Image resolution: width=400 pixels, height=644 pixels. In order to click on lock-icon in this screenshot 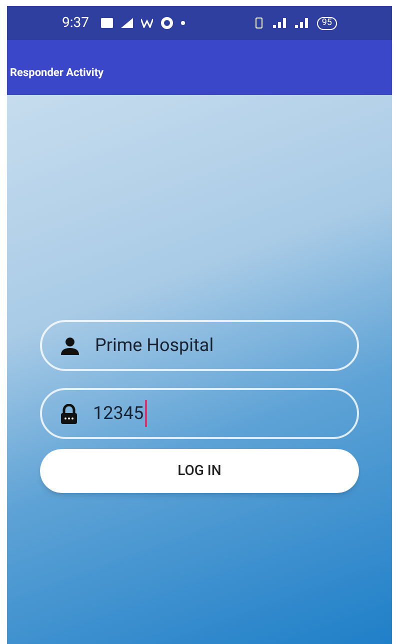, I will do `click(69, 414)`.